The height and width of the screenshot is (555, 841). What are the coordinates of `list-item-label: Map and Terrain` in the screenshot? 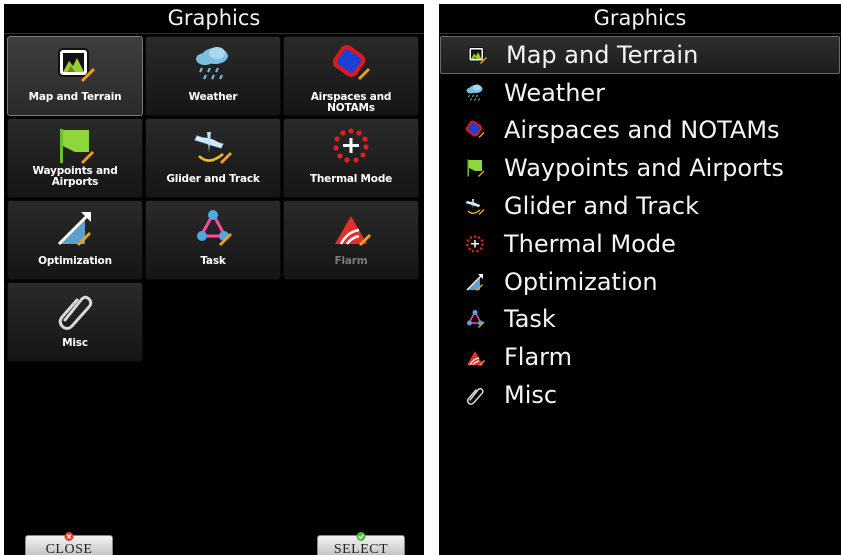 It's located at (602, 54).